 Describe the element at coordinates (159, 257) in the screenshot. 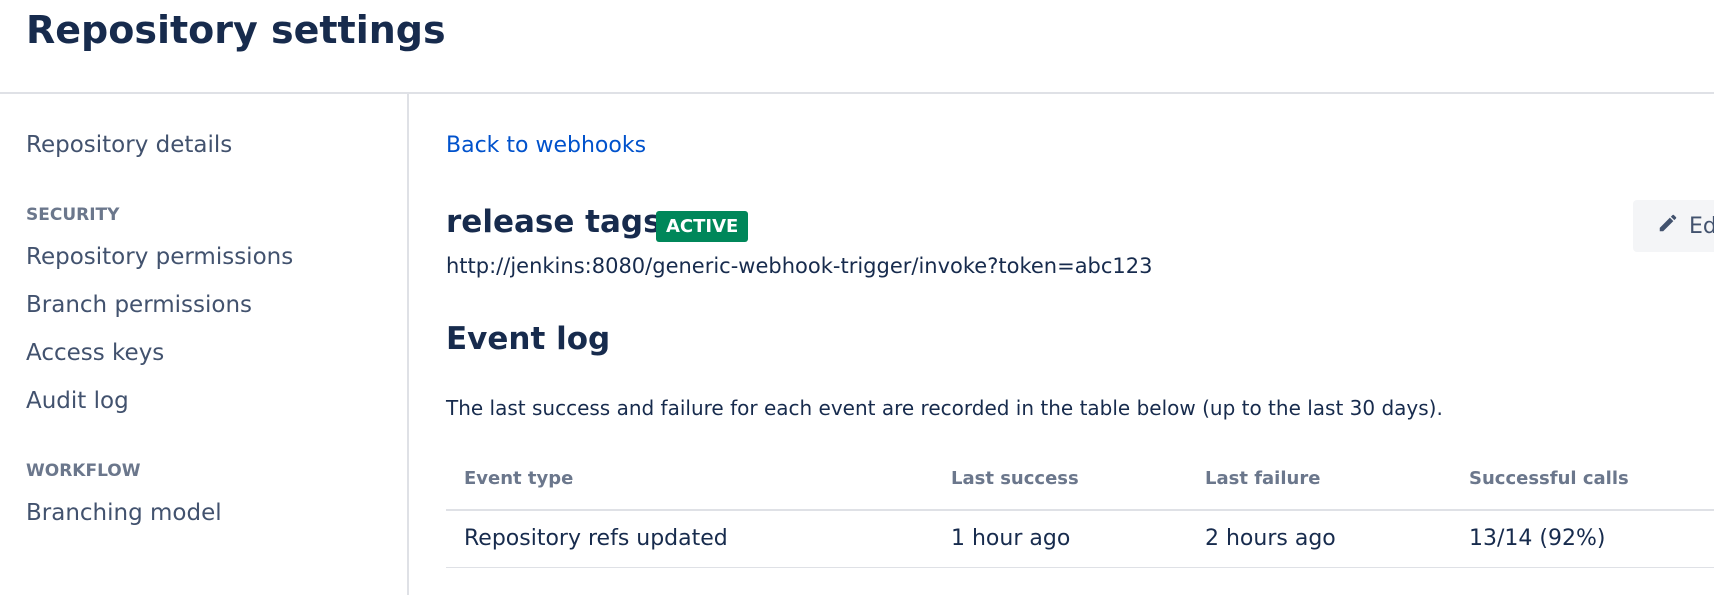

I see `sidebar-item-repository-permissions: Repository permissions` at that location.